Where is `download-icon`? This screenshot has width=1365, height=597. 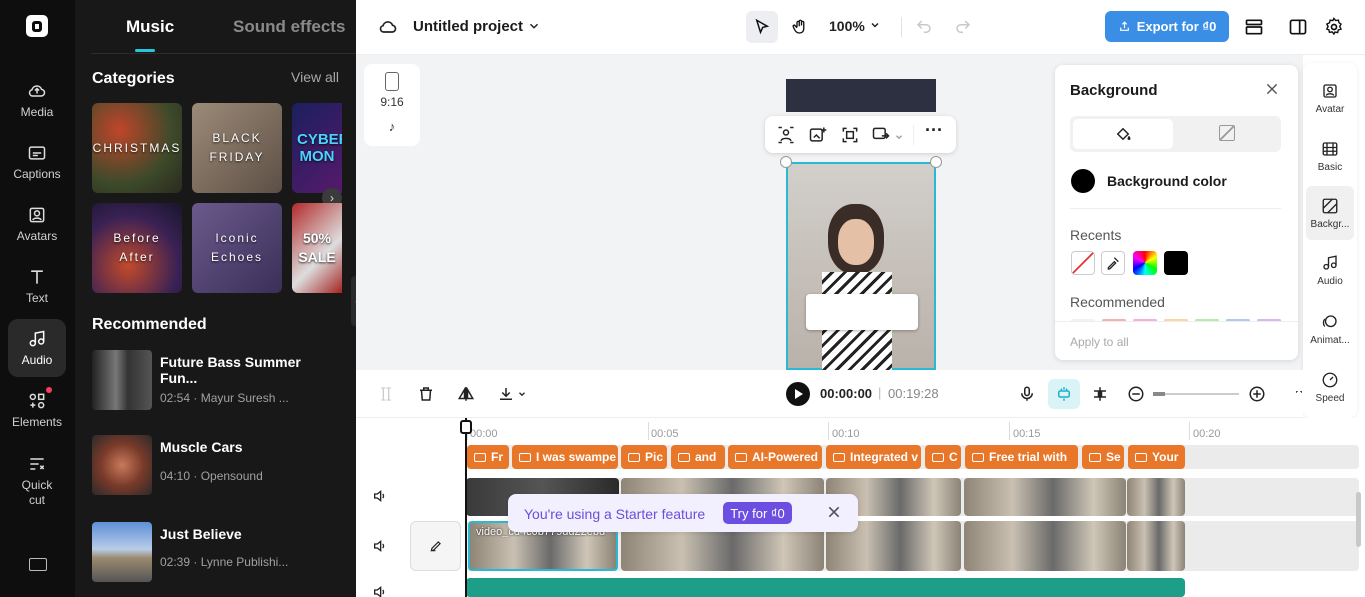
download-icon is located at coordinates (506, 394).